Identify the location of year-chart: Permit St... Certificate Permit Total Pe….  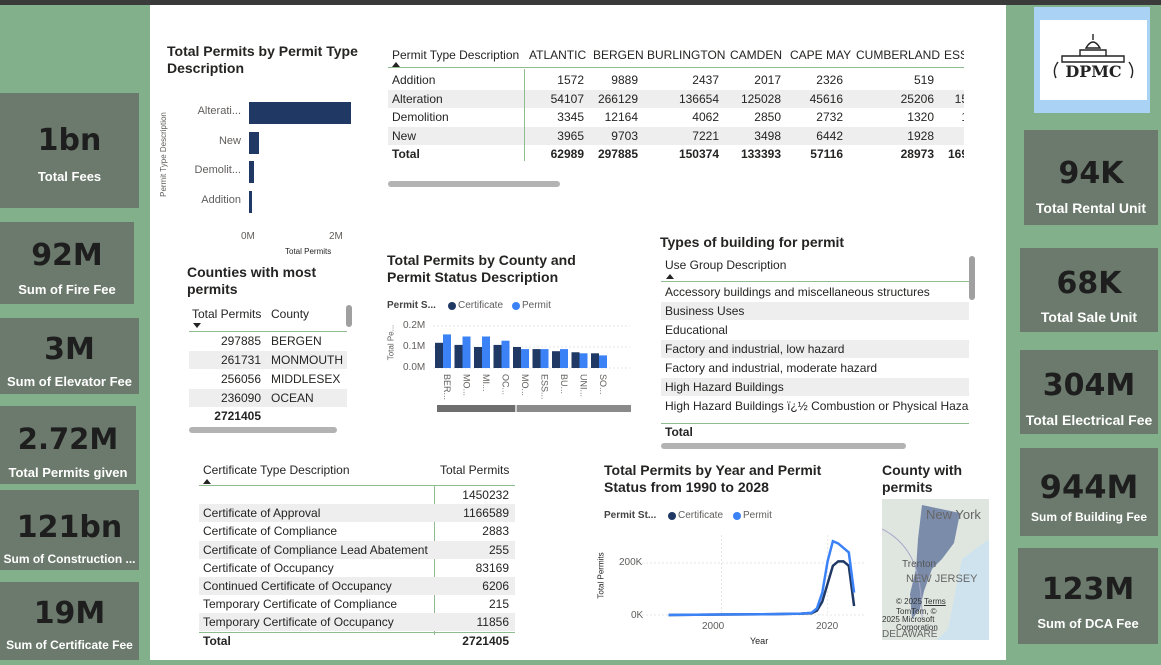
(734, 579).